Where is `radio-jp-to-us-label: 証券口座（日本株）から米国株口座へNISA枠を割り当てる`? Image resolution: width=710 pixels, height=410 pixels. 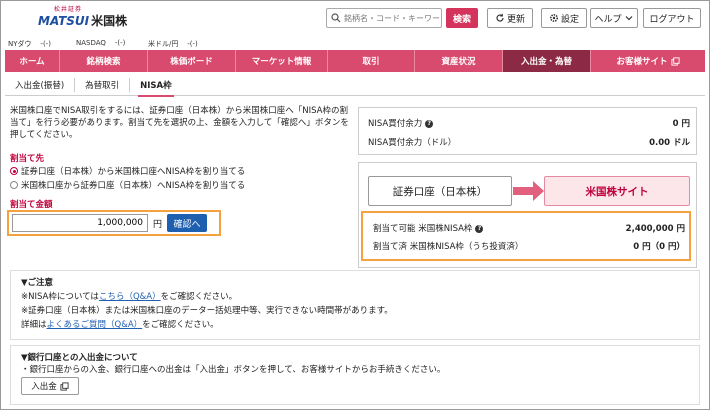 radio-jp-to-us-label: 証券口座（日本株）から米国株口座へNISA枠を割り当てる is located at coordinates (133, 172).